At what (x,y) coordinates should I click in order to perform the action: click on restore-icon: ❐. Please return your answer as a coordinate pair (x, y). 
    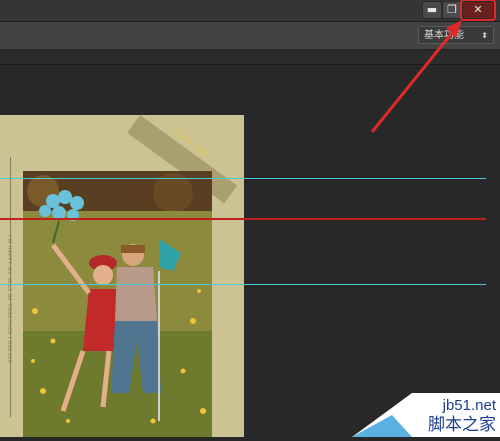
    Looking at the image, I should click on (452, 9).